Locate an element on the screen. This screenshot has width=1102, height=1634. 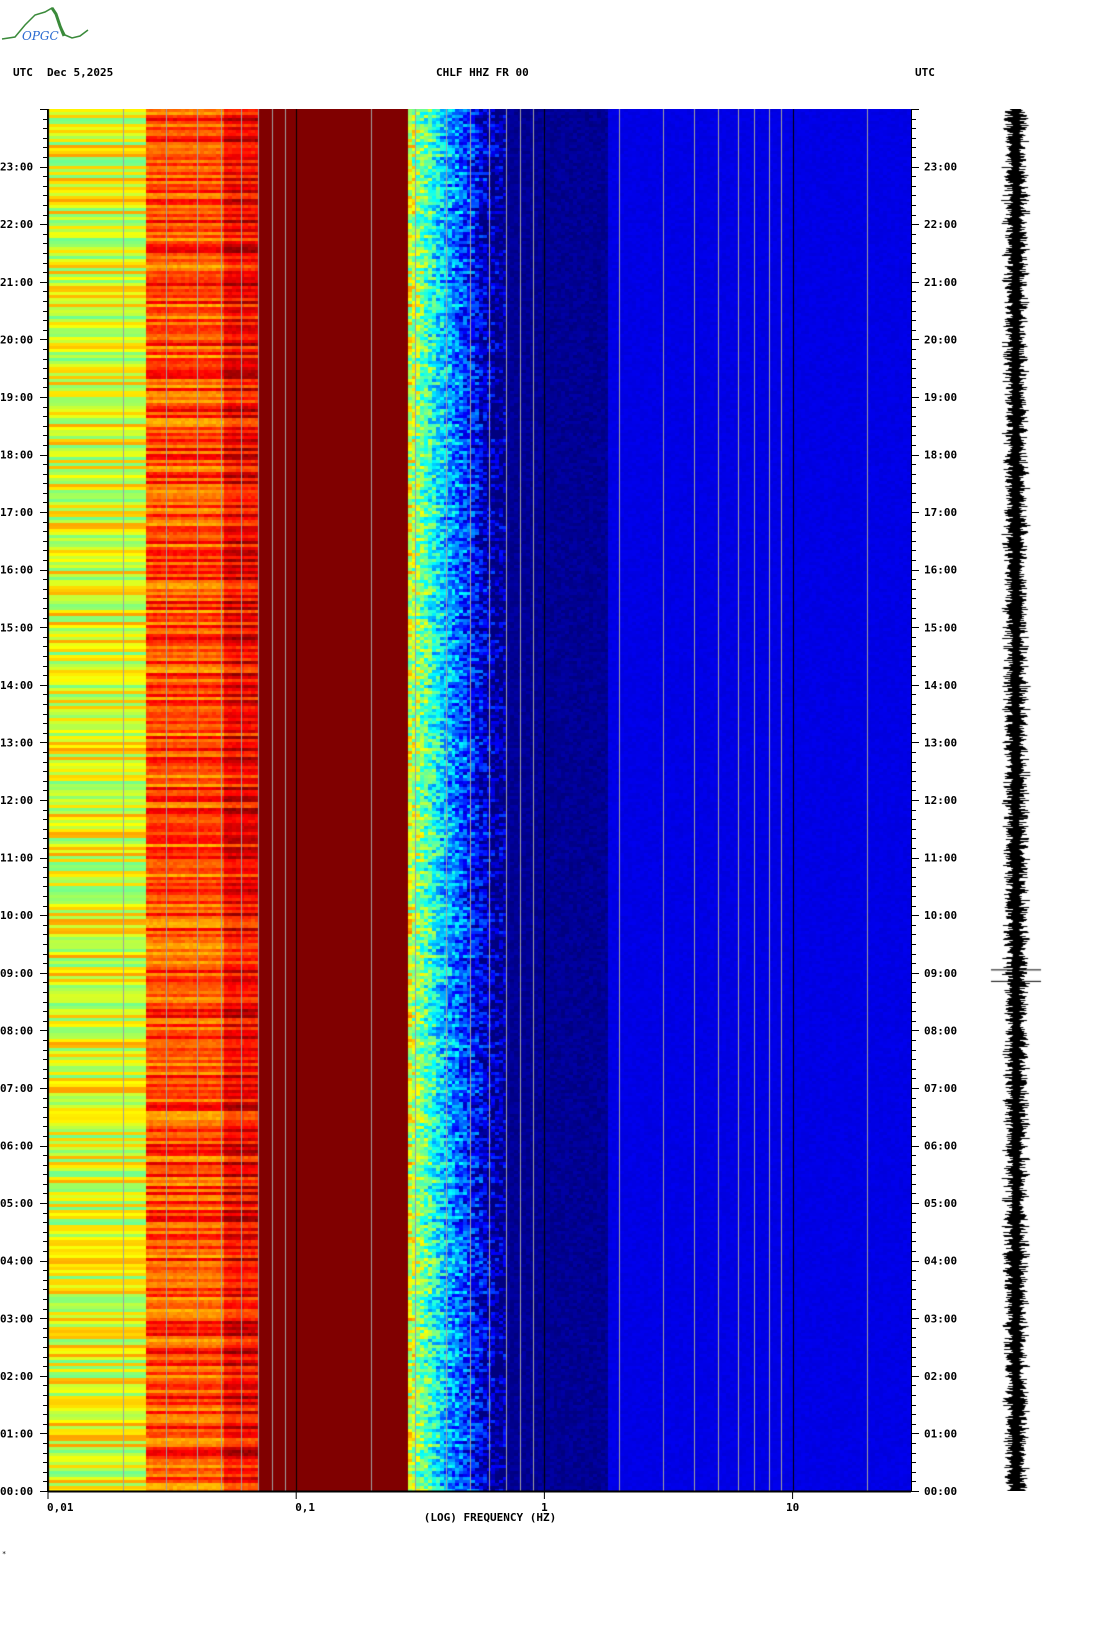
y-tick-label-right: 11:00 is located at coordinates (940, 858).